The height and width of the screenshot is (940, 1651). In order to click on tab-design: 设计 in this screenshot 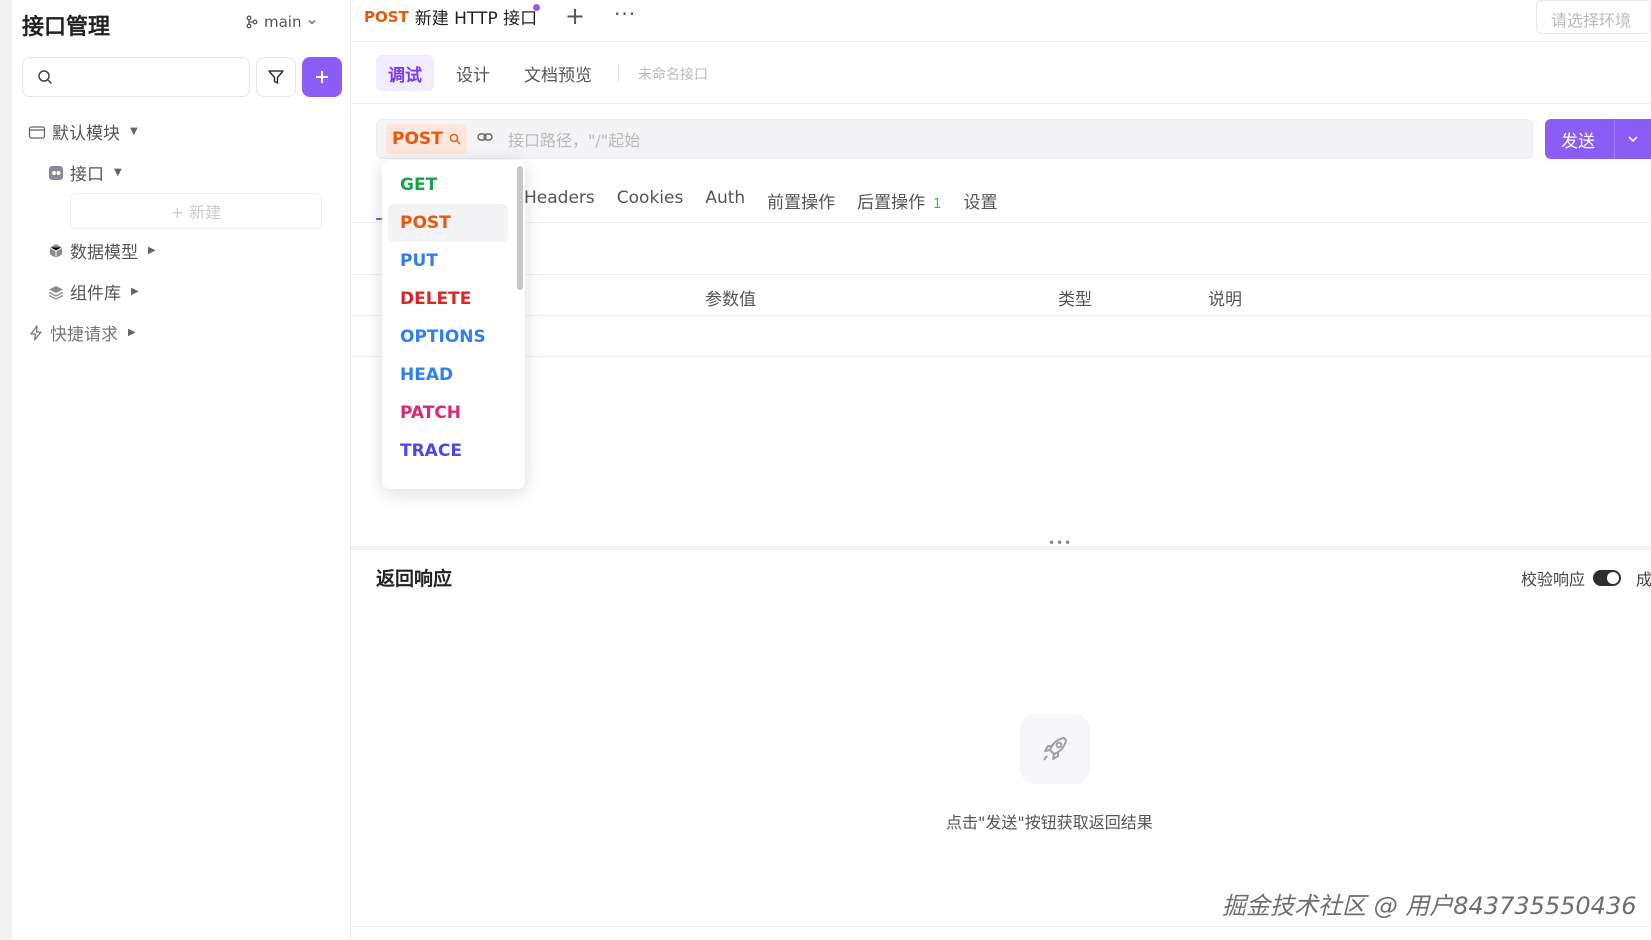, I will do `click(473, 73)`.